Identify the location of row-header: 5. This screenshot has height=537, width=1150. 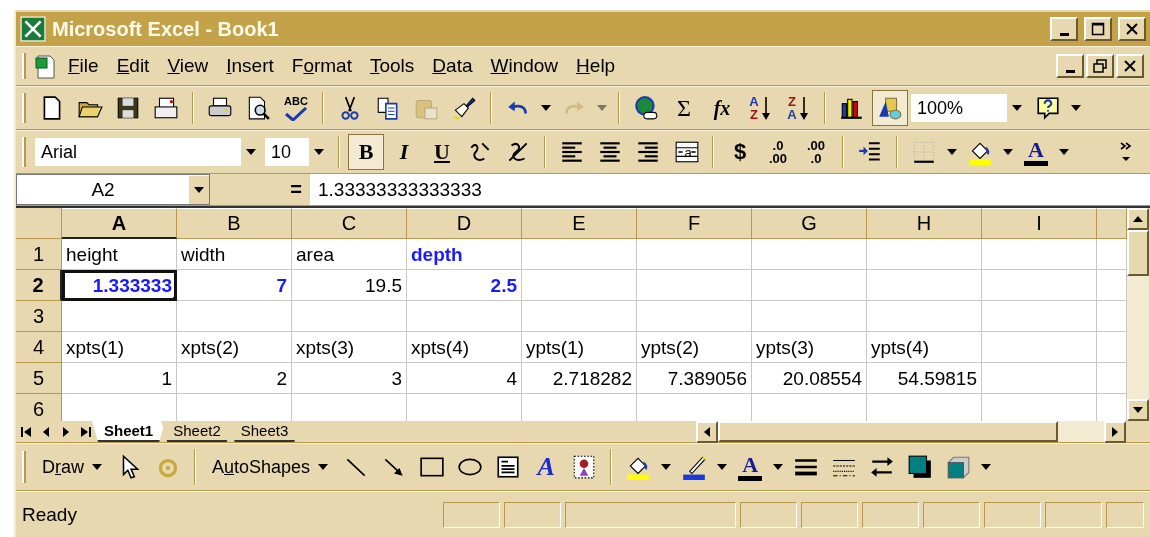
(39, 378).